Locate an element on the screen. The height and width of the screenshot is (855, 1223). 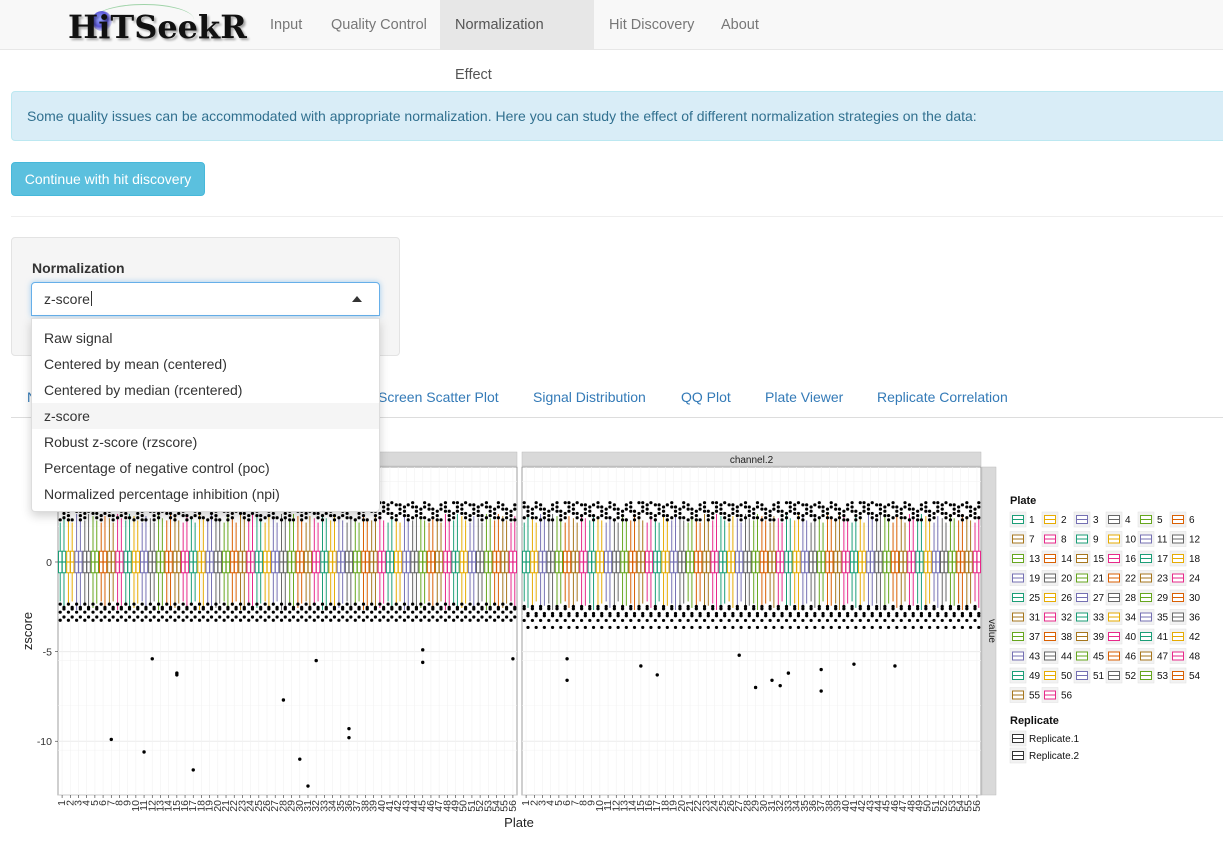
option-centered: Centered by mean (centered) is located at coordinates (205, 364).